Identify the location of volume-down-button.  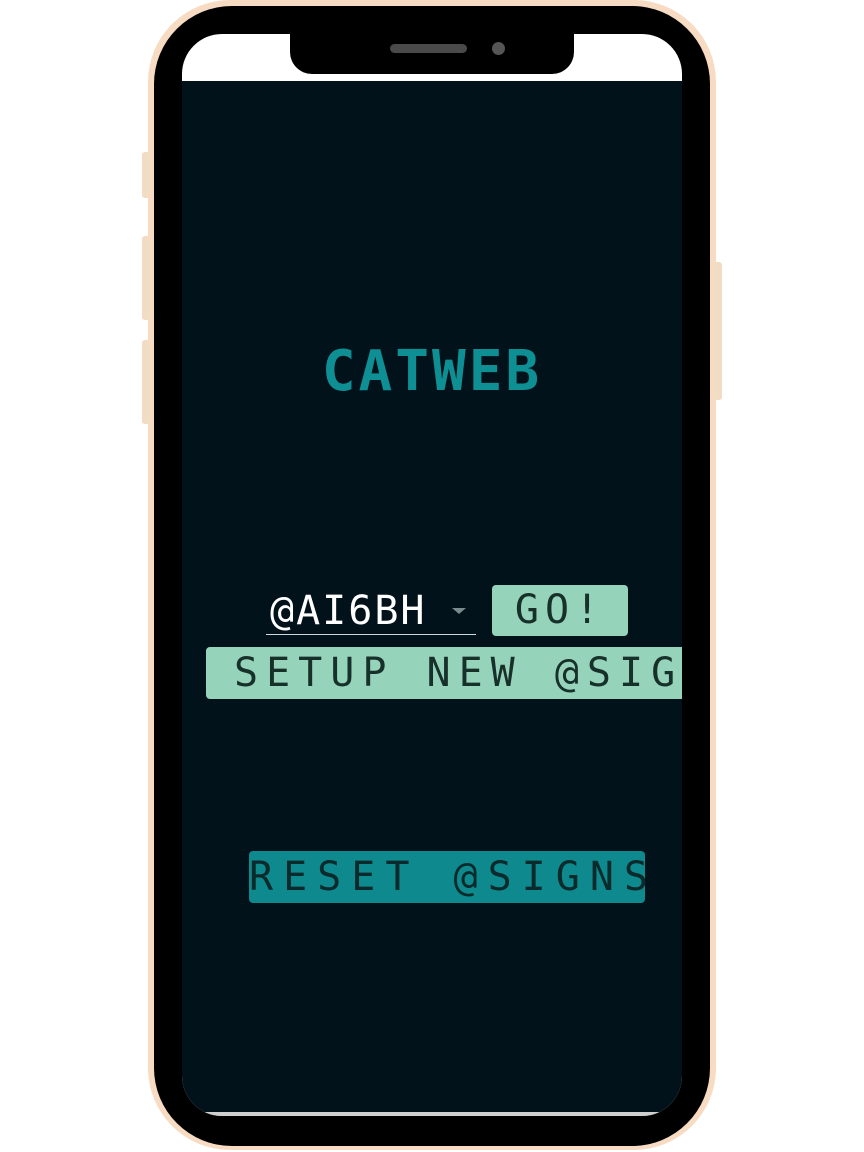
(146, 382).